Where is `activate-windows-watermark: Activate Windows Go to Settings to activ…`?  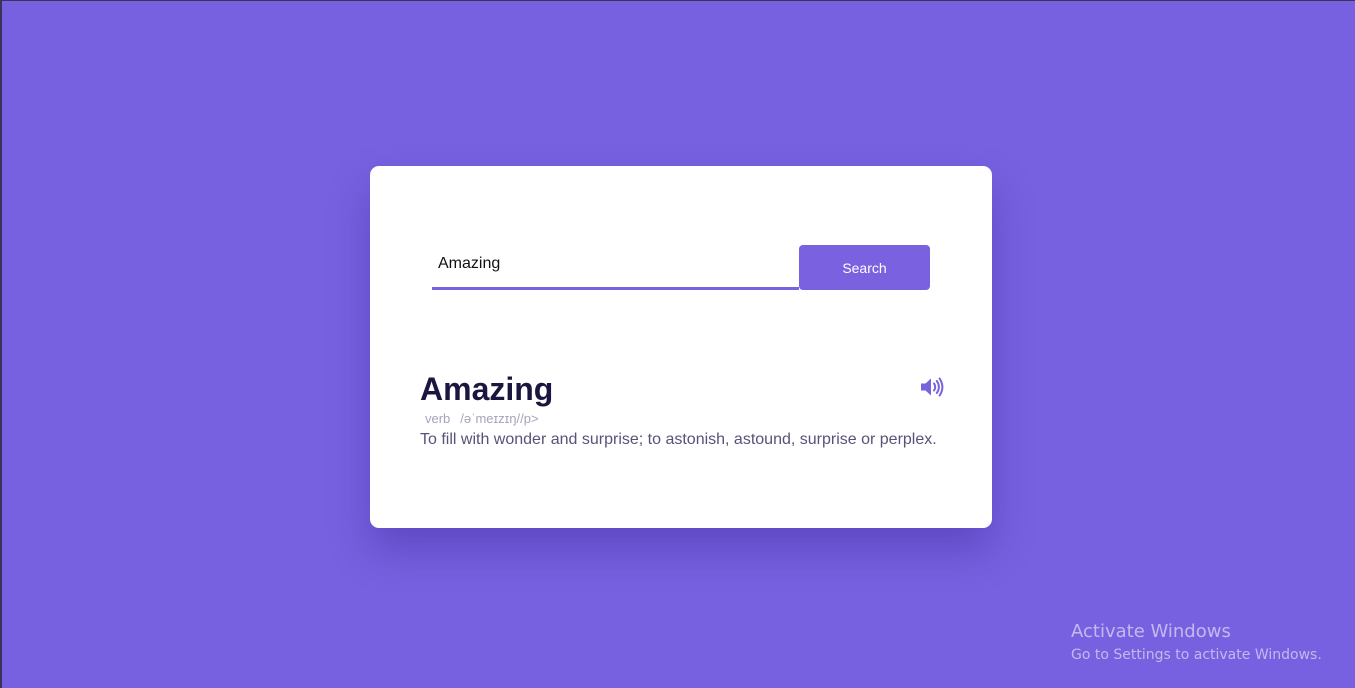 activate-windows-watermark: Activate Windows Go to Settings to activ… is located at coordinates (1196, 643).